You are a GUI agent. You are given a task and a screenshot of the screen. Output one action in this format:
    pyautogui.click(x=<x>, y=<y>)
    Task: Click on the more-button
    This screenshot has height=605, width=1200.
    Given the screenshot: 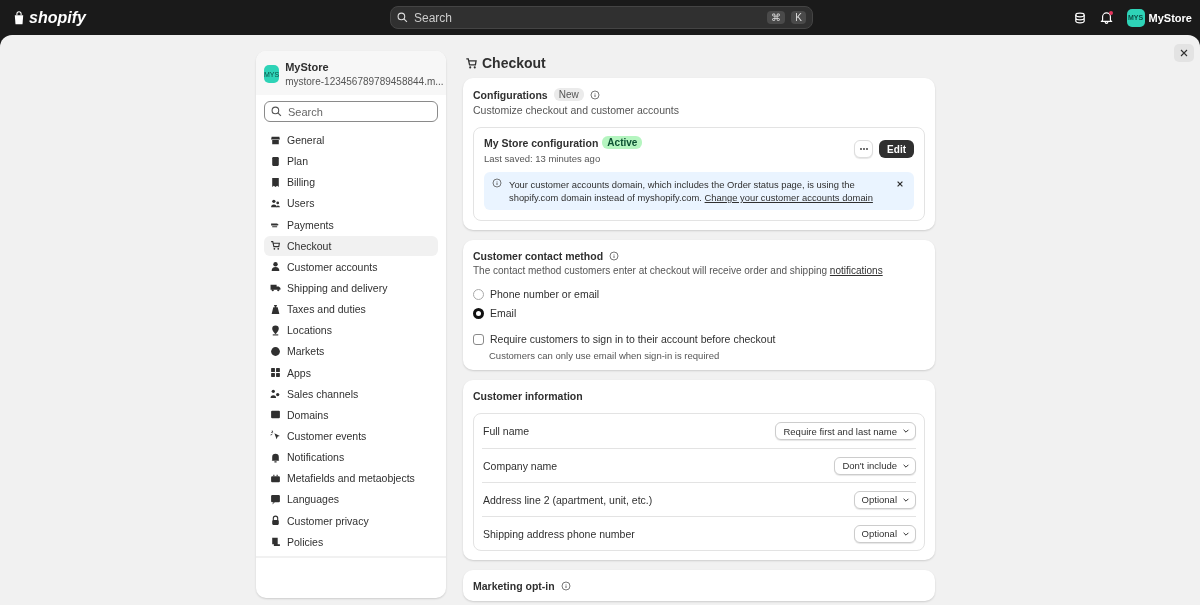 What is the action you would take?
    pyautogui.click(x=864, y=149)
    